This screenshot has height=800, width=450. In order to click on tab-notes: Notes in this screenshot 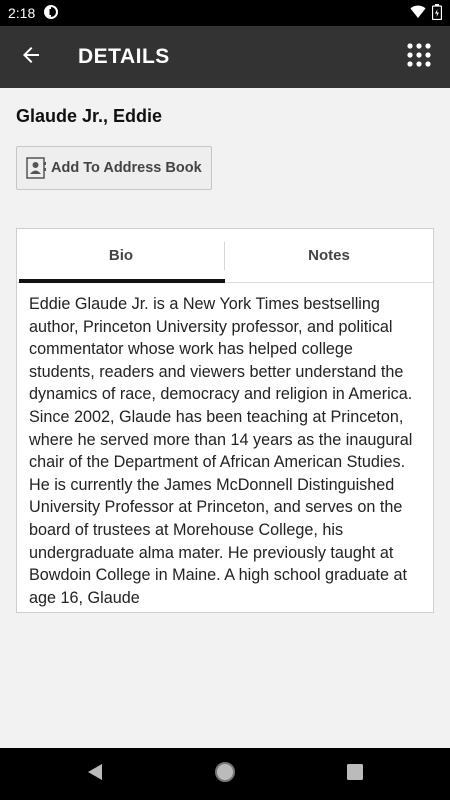, I will do `click(329, 255)`.